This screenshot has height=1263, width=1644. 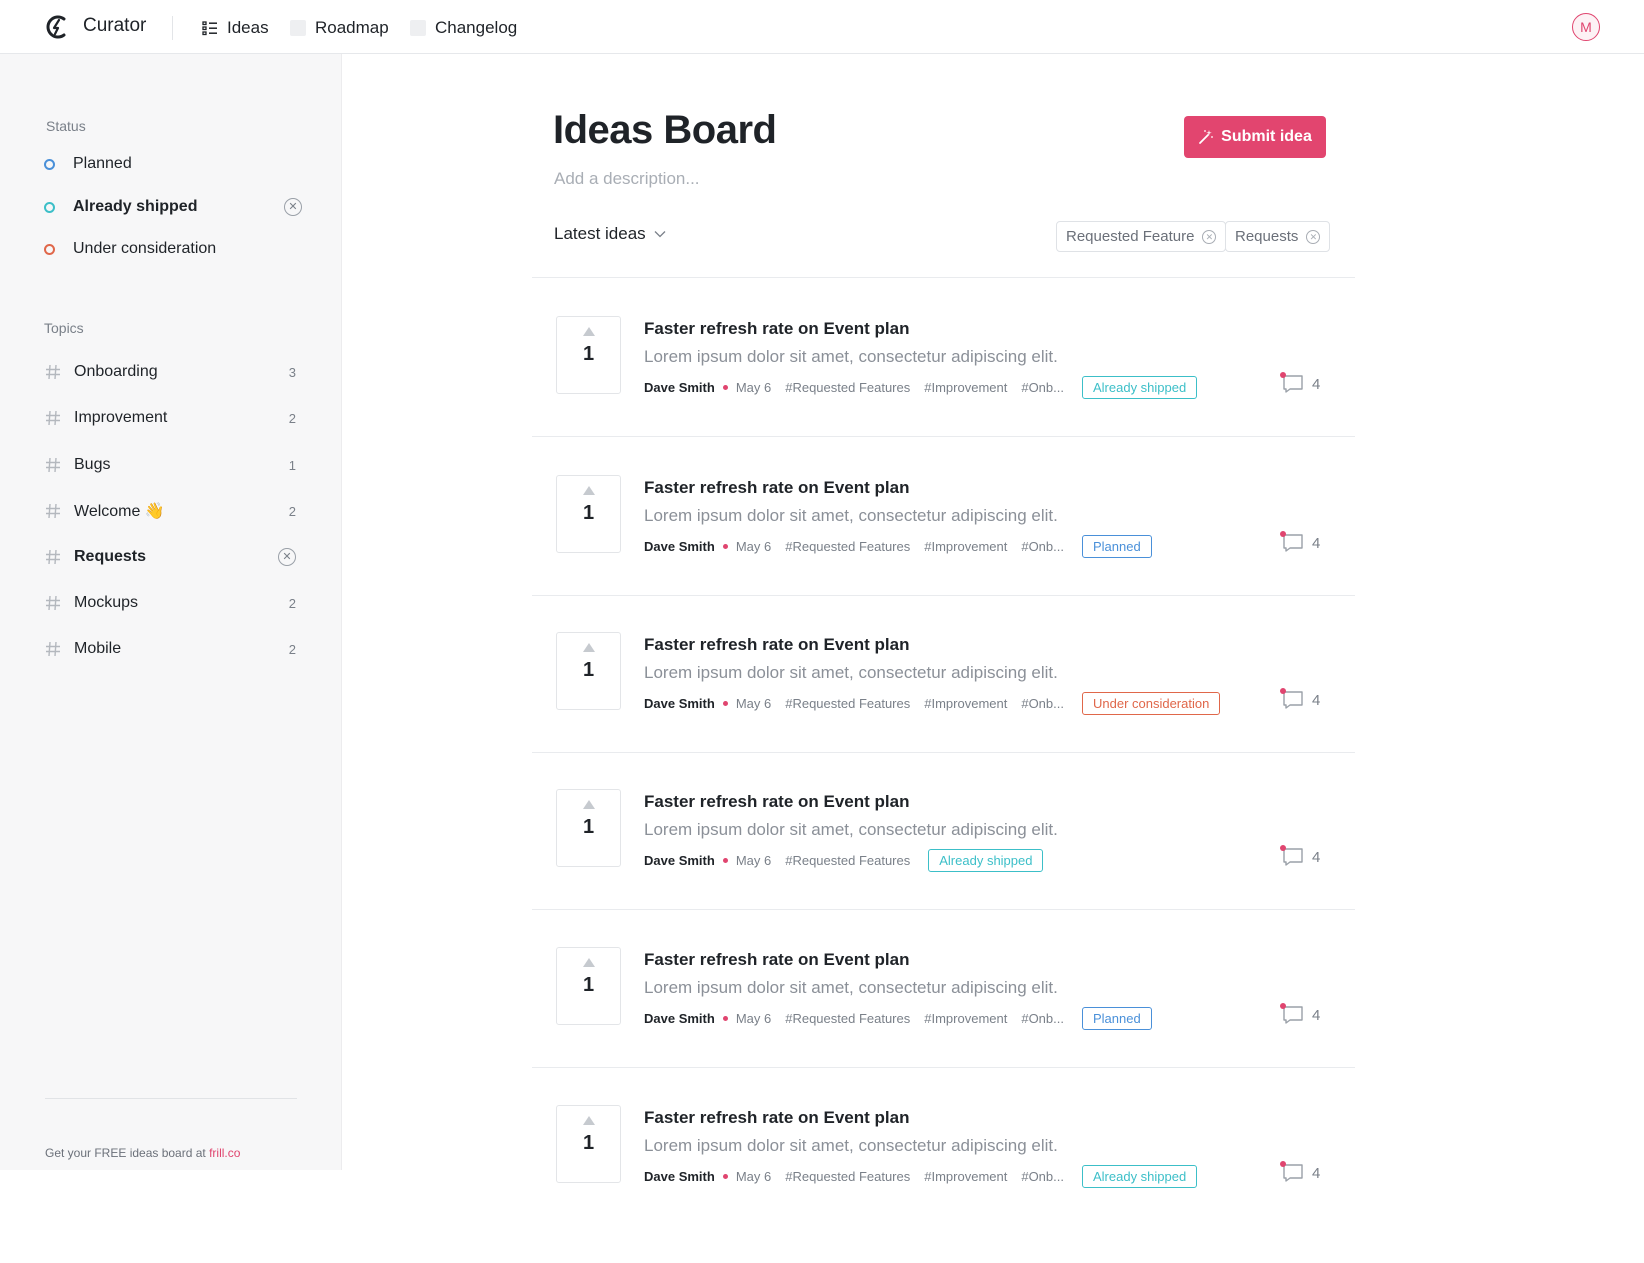 What do you see at coordinates (1292, 383) in the screenshot?
I see `comment-icon` at bounding box center [1292, 383].